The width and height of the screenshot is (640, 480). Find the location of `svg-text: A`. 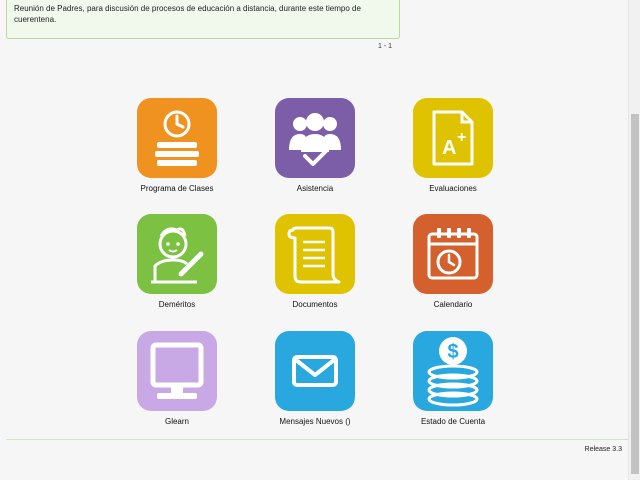

svg-text: A is located at coordinates (449, 148).